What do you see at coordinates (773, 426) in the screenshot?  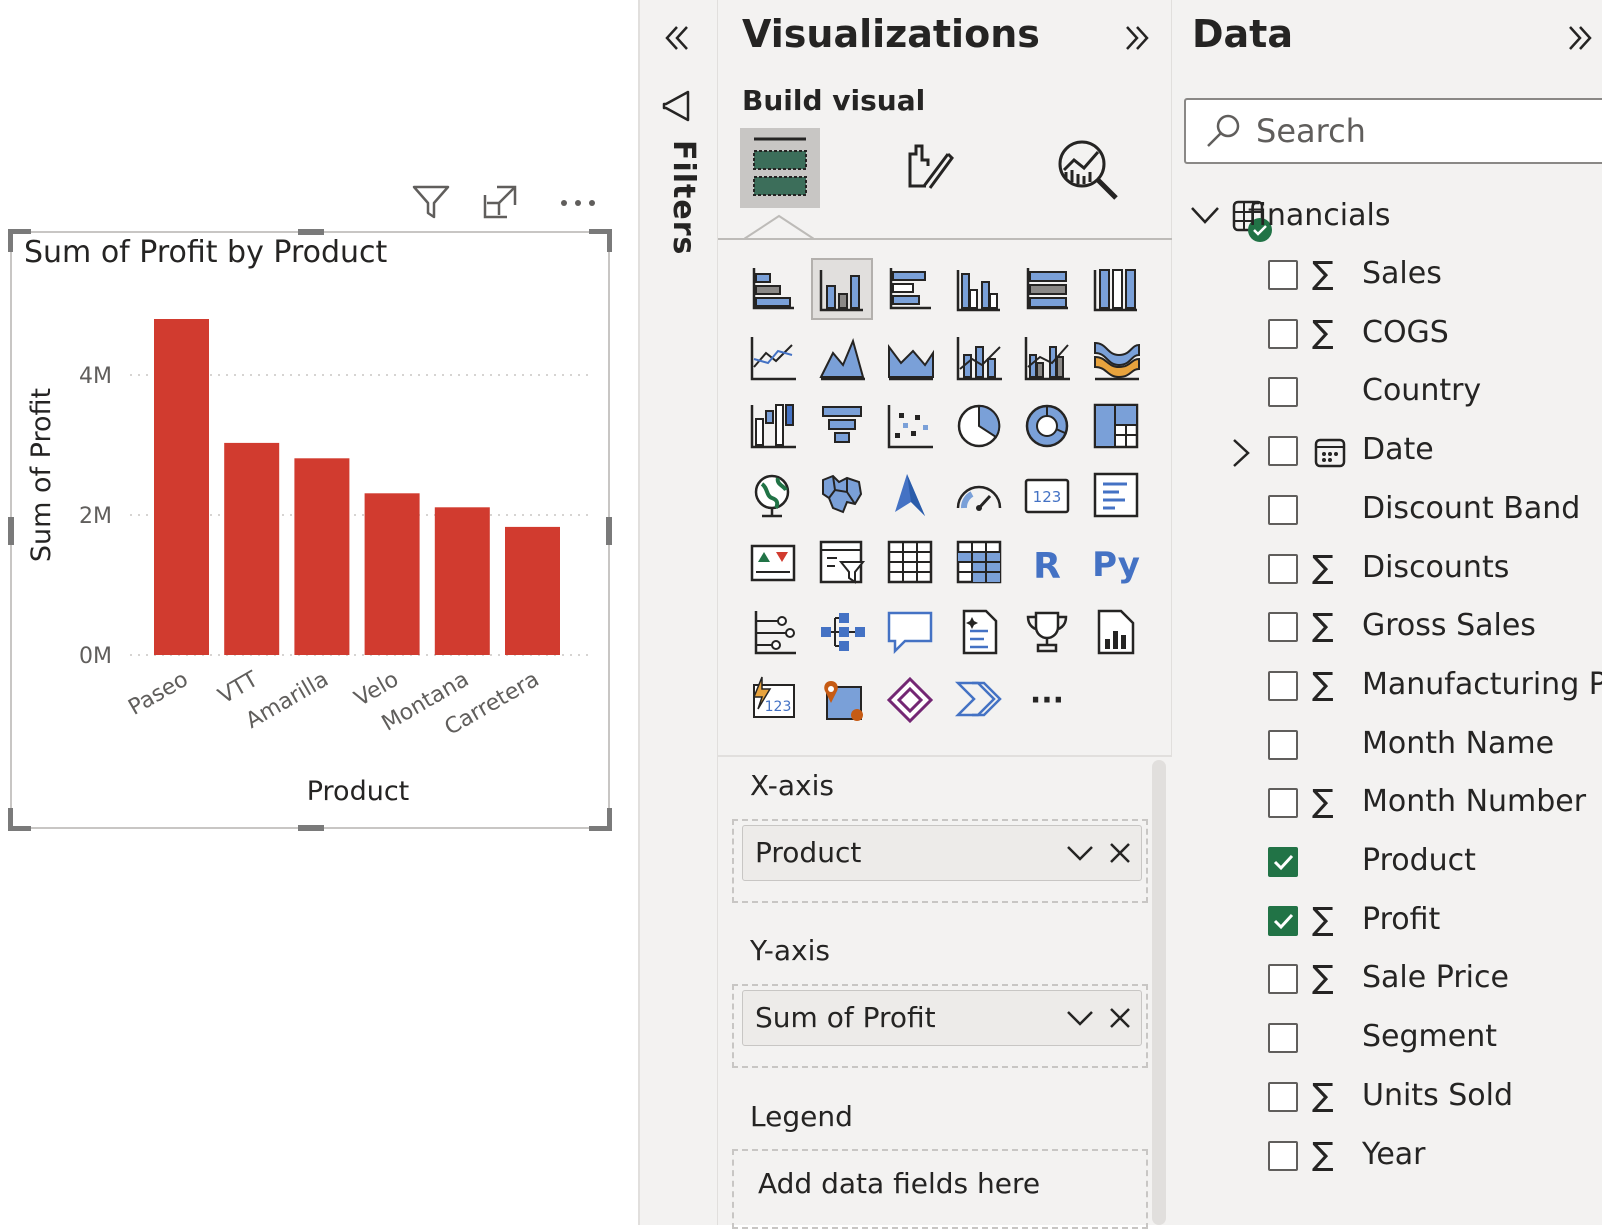 I see `waterfall-chart-icon` at bounding box center [773, 426].